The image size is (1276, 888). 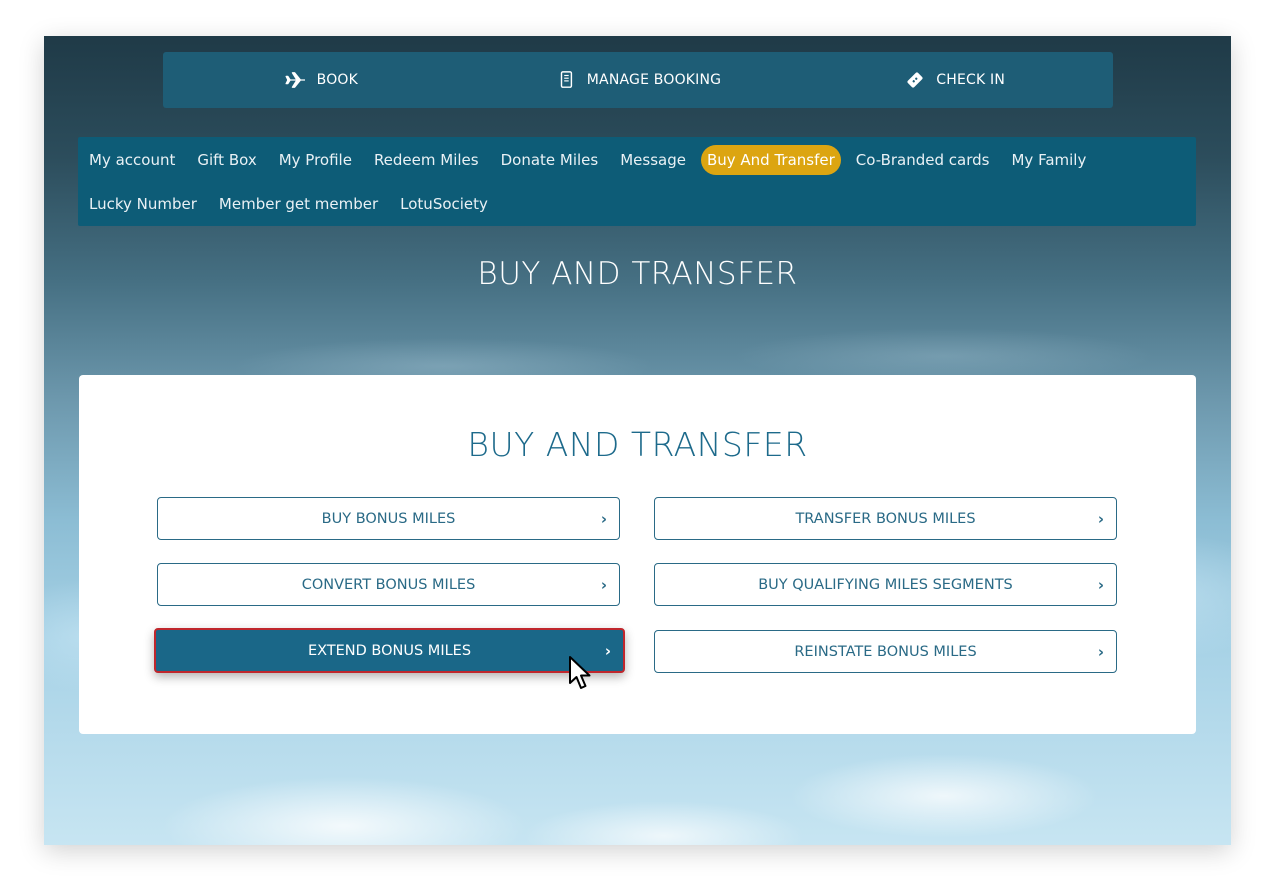 I want to click on nav-buy-and-transfer: Buy And Transfer, so click(x=770, y=160).